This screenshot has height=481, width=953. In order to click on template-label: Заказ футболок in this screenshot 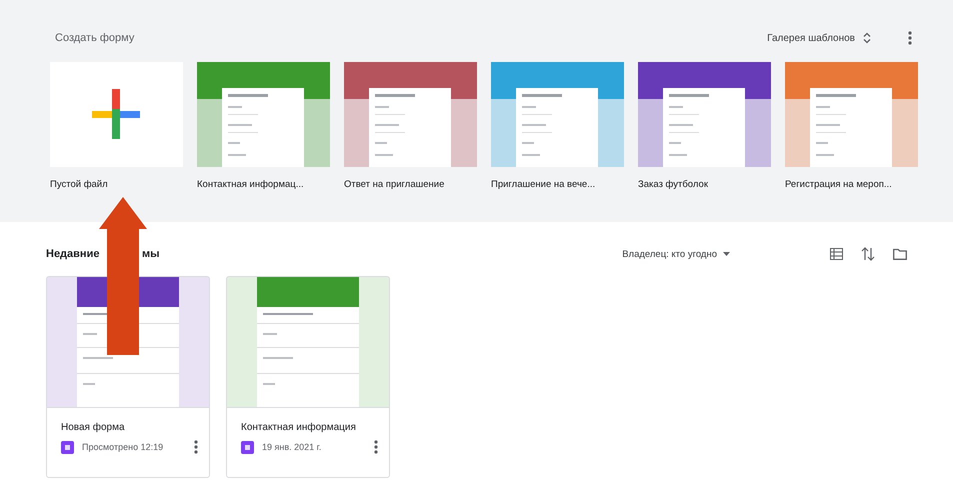, I will do `click(704, 184)`.